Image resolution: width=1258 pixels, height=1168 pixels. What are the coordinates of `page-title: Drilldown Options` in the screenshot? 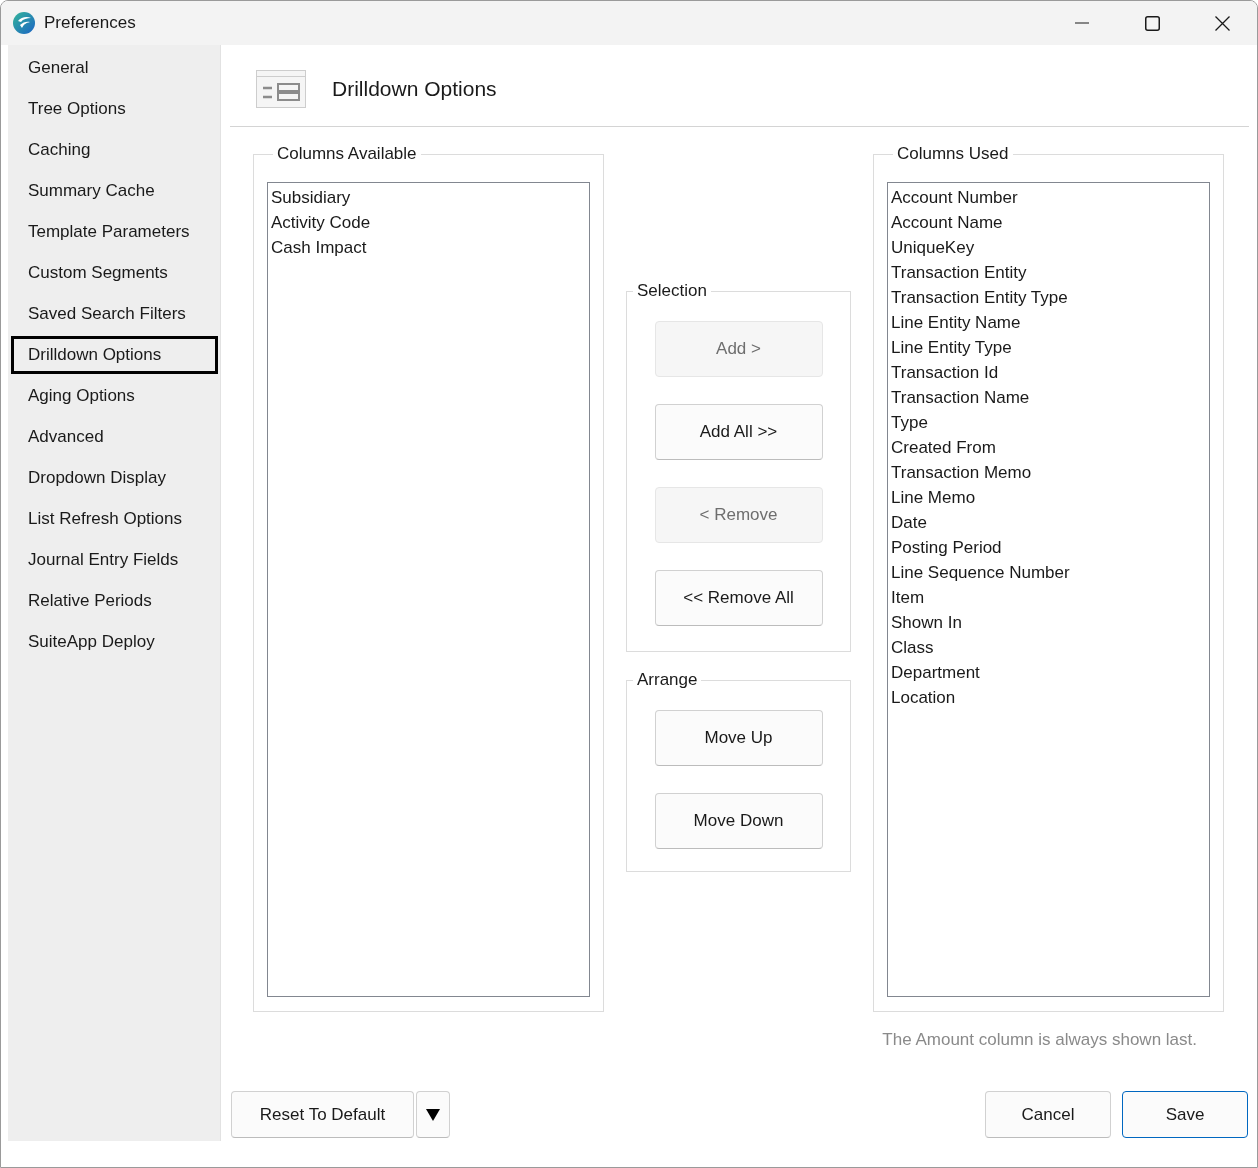 It's located at (414, 89).